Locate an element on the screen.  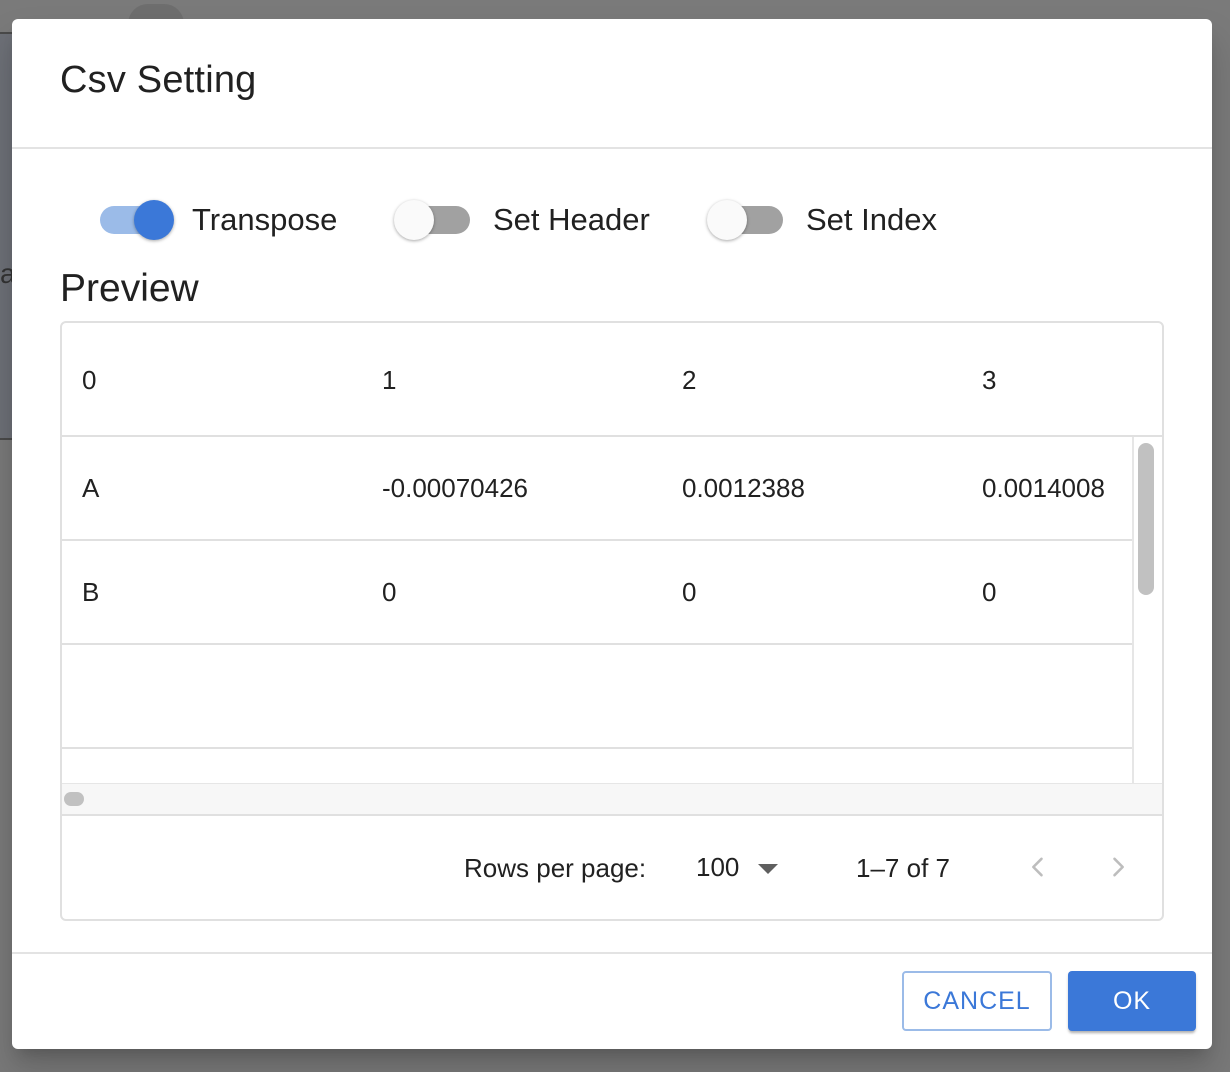
chevron-right-icon is located at coordinates (1118, 867).